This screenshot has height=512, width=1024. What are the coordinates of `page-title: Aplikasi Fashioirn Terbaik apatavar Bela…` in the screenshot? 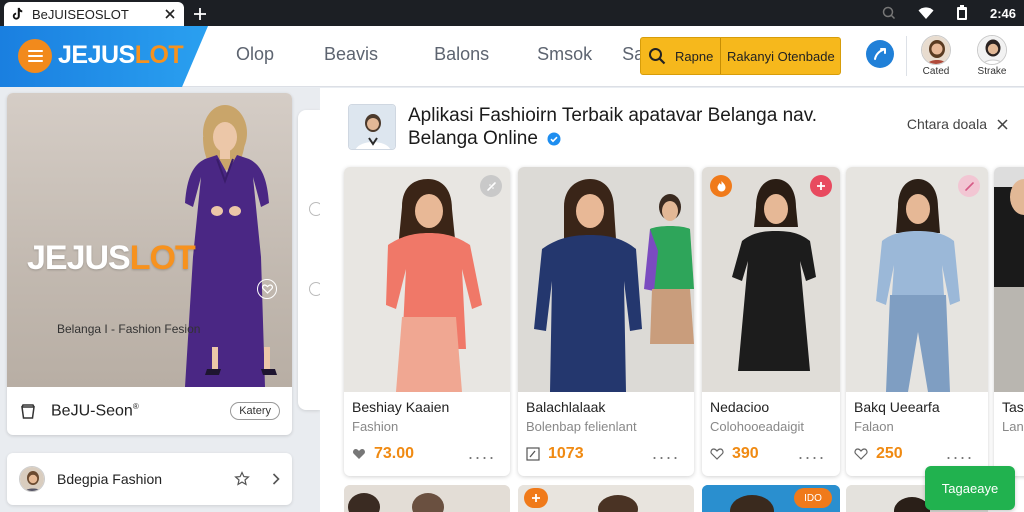 It's located at (613, 127).